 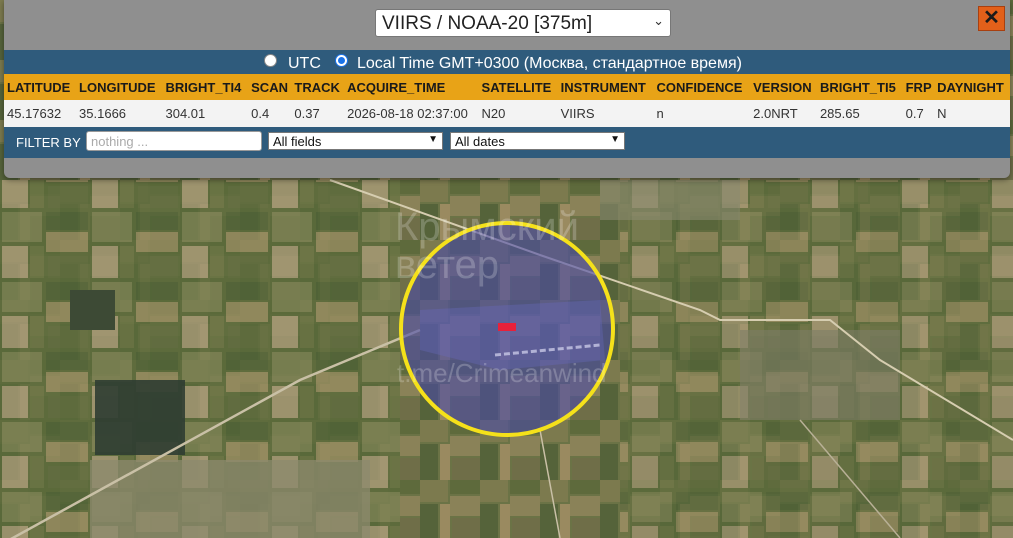 I want to click on table-cell: 0.7, so click(x=918, y=113).